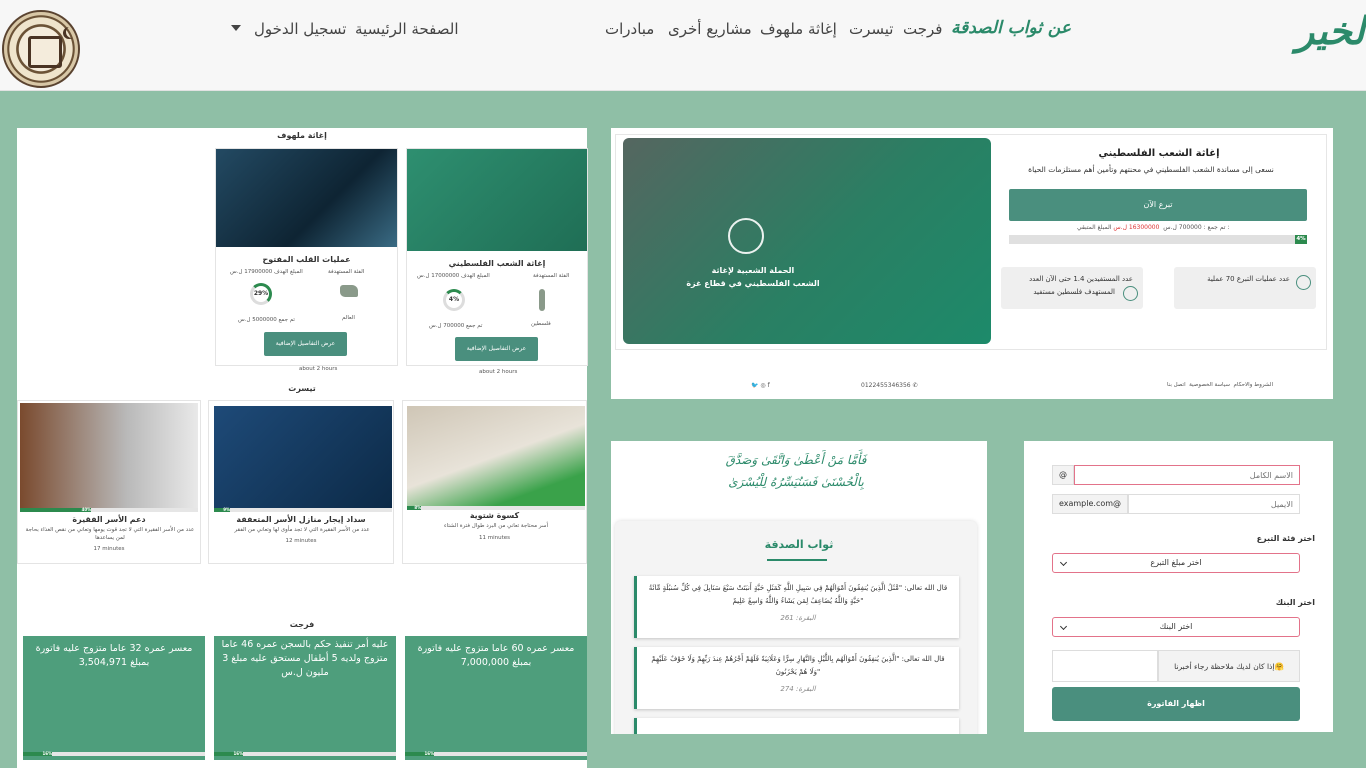 The image size is (1366, 768). I want to click on banner-line-2: الشعب الفلسطيني في قطاع غزة, so click(753, 283).